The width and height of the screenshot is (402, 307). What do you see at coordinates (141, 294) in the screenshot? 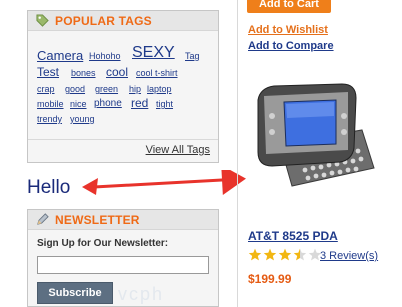
I see `watermark-text: vcph` at bounding box center [141, 294].